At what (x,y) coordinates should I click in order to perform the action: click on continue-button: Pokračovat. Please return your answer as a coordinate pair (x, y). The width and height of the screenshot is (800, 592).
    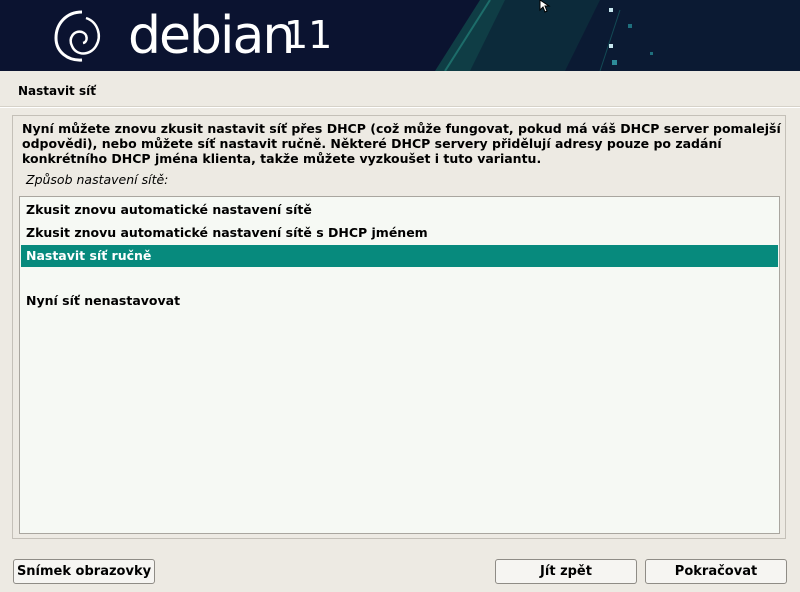
    Looking at the image, I should click on (716, 571).